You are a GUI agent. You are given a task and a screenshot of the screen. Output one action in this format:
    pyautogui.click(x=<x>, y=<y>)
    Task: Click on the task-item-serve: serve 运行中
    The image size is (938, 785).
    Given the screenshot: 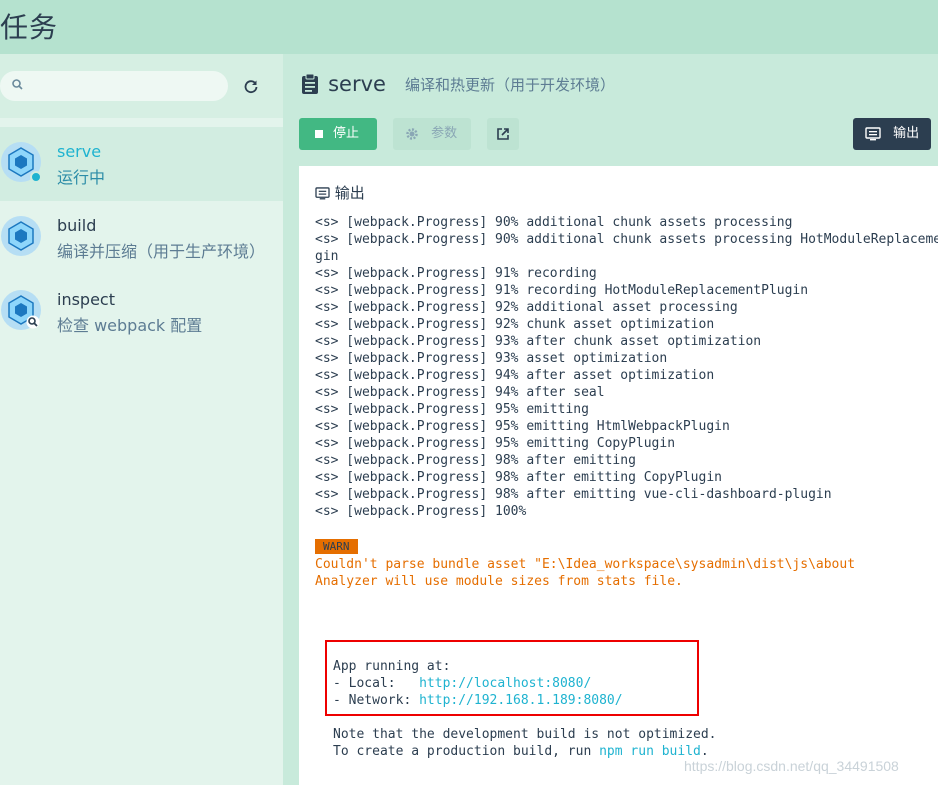 What is the action you would take?
    pyautogui.click(x=141, y=164)
    